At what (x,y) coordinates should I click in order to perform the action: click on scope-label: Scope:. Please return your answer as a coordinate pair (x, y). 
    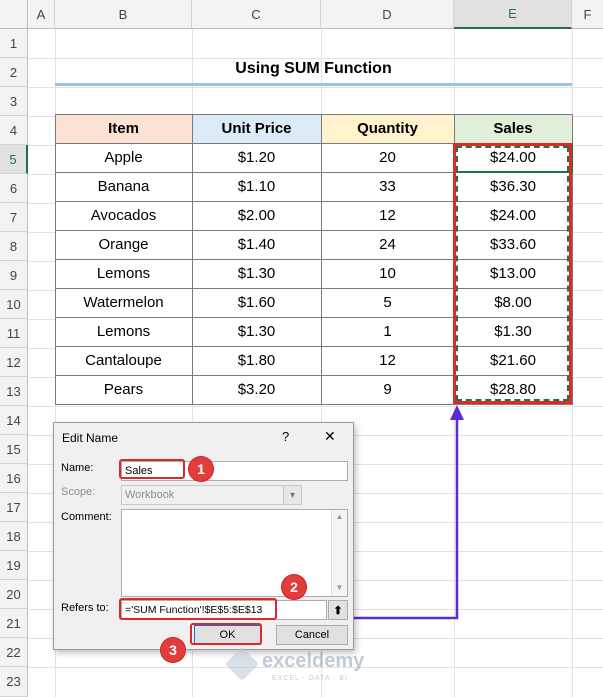
    Looking at the image, I should click on (78, 492).